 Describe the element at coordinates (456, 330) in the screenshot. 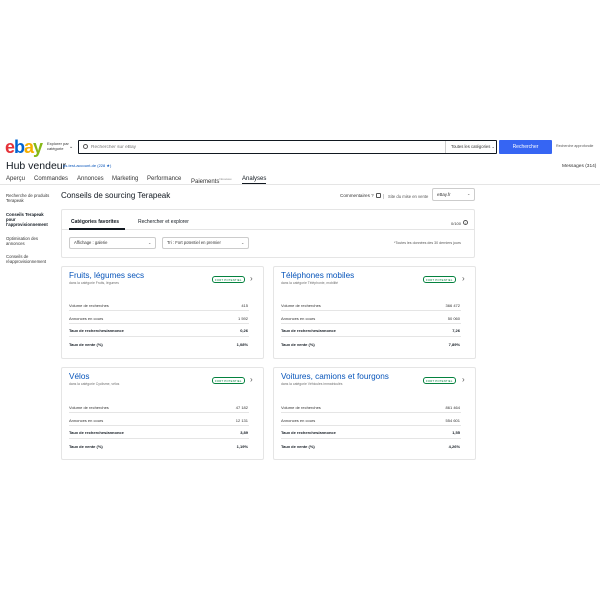

I see `row-value: 7,26` at that location.